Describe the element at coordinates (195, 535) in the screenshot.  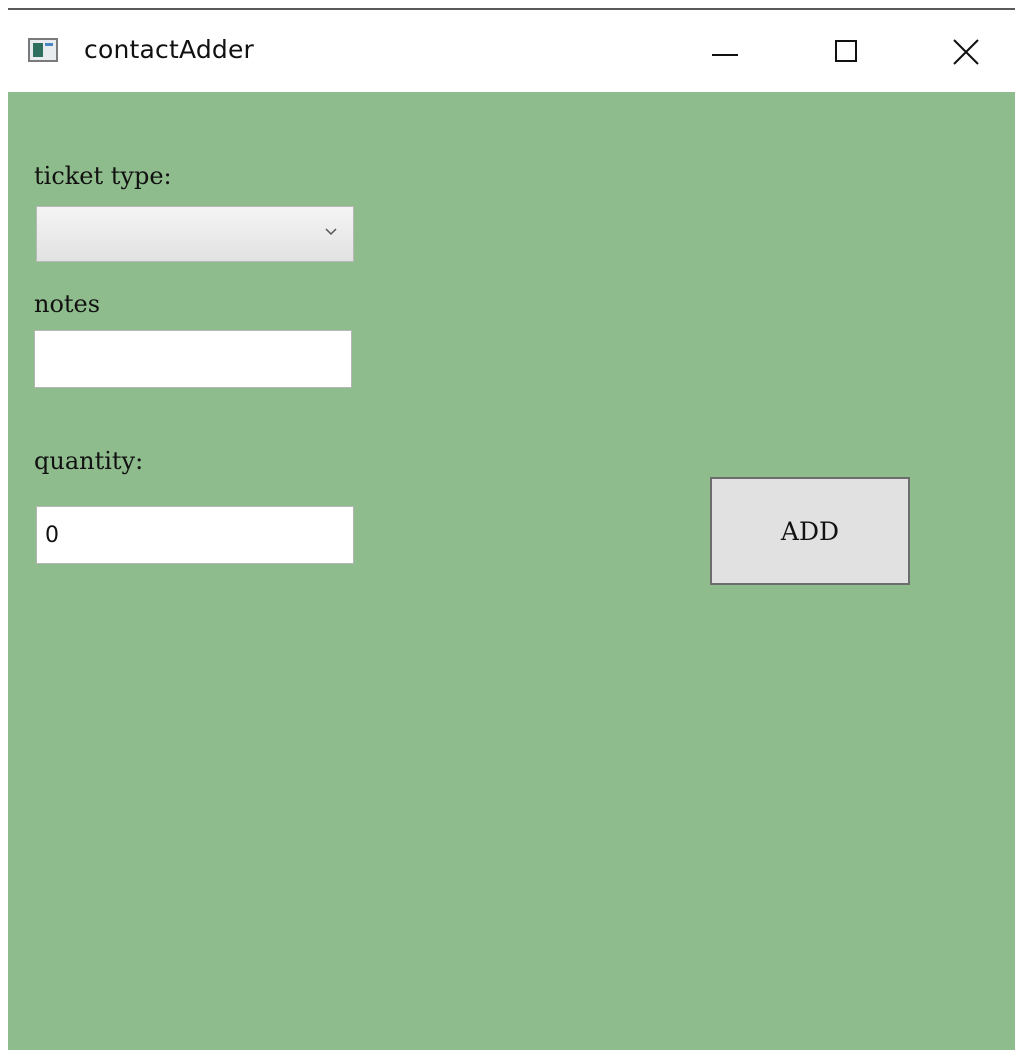
I see `quantity-input` at that location.